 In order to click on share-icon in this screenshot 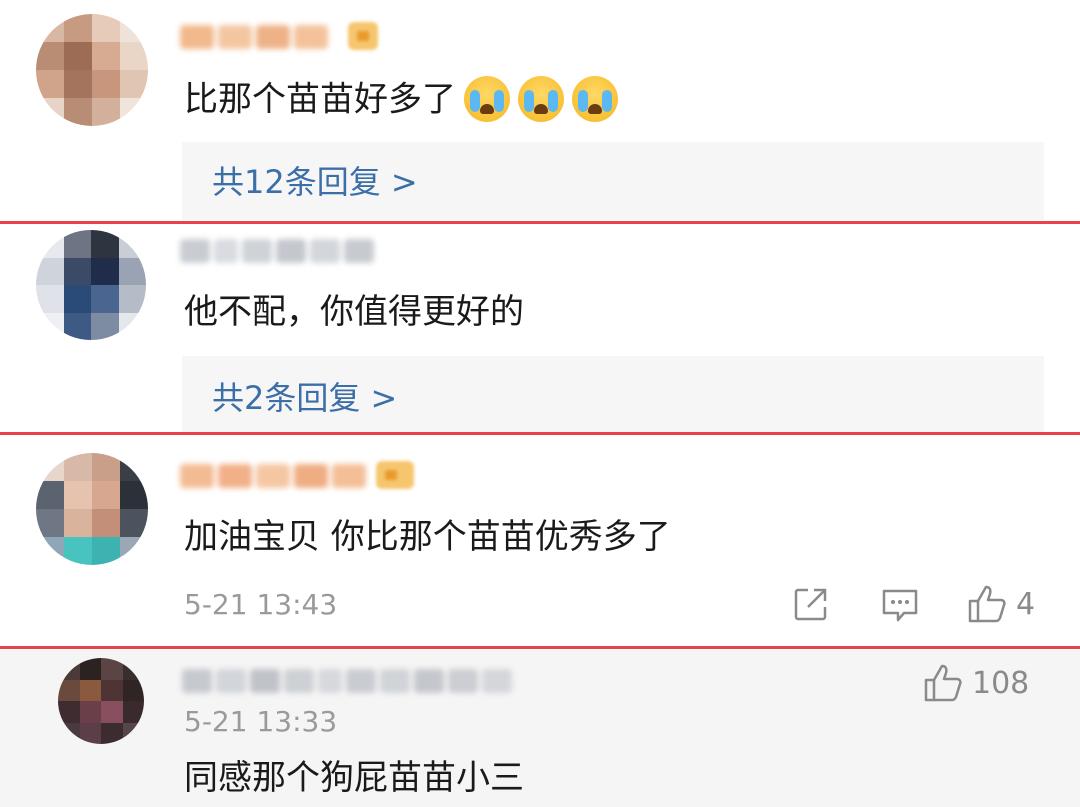, I will do `click(810, 604)`.